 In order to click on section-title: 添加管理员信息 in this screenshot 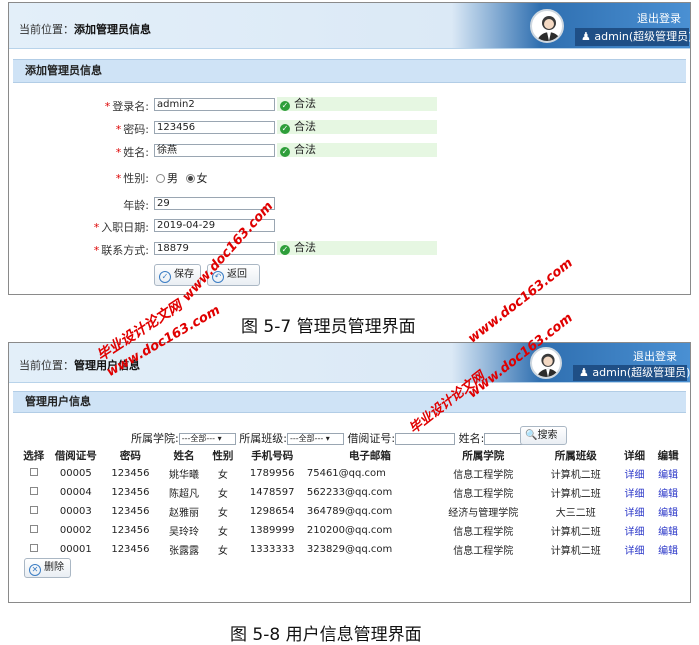, I will do `click(349, 71)`.